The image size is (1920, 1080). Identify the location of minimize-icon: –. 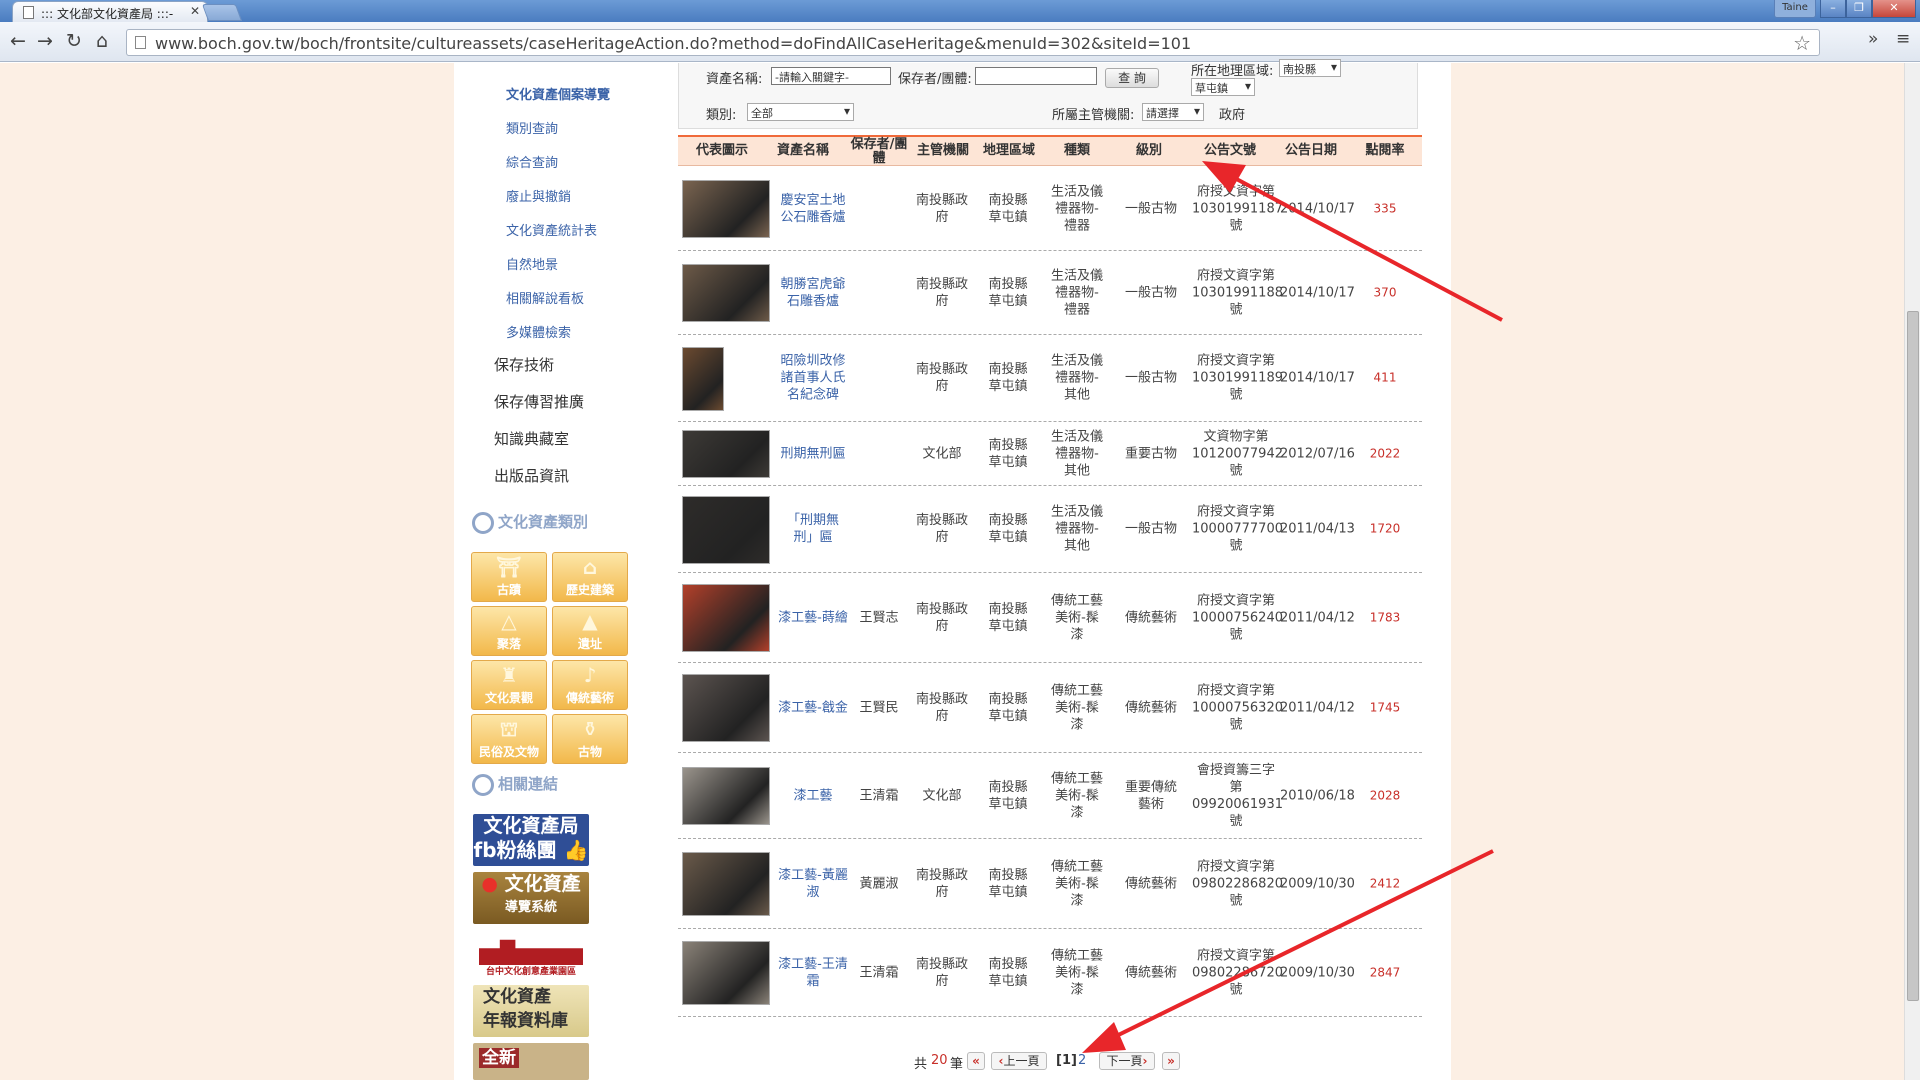
(1833, 9).